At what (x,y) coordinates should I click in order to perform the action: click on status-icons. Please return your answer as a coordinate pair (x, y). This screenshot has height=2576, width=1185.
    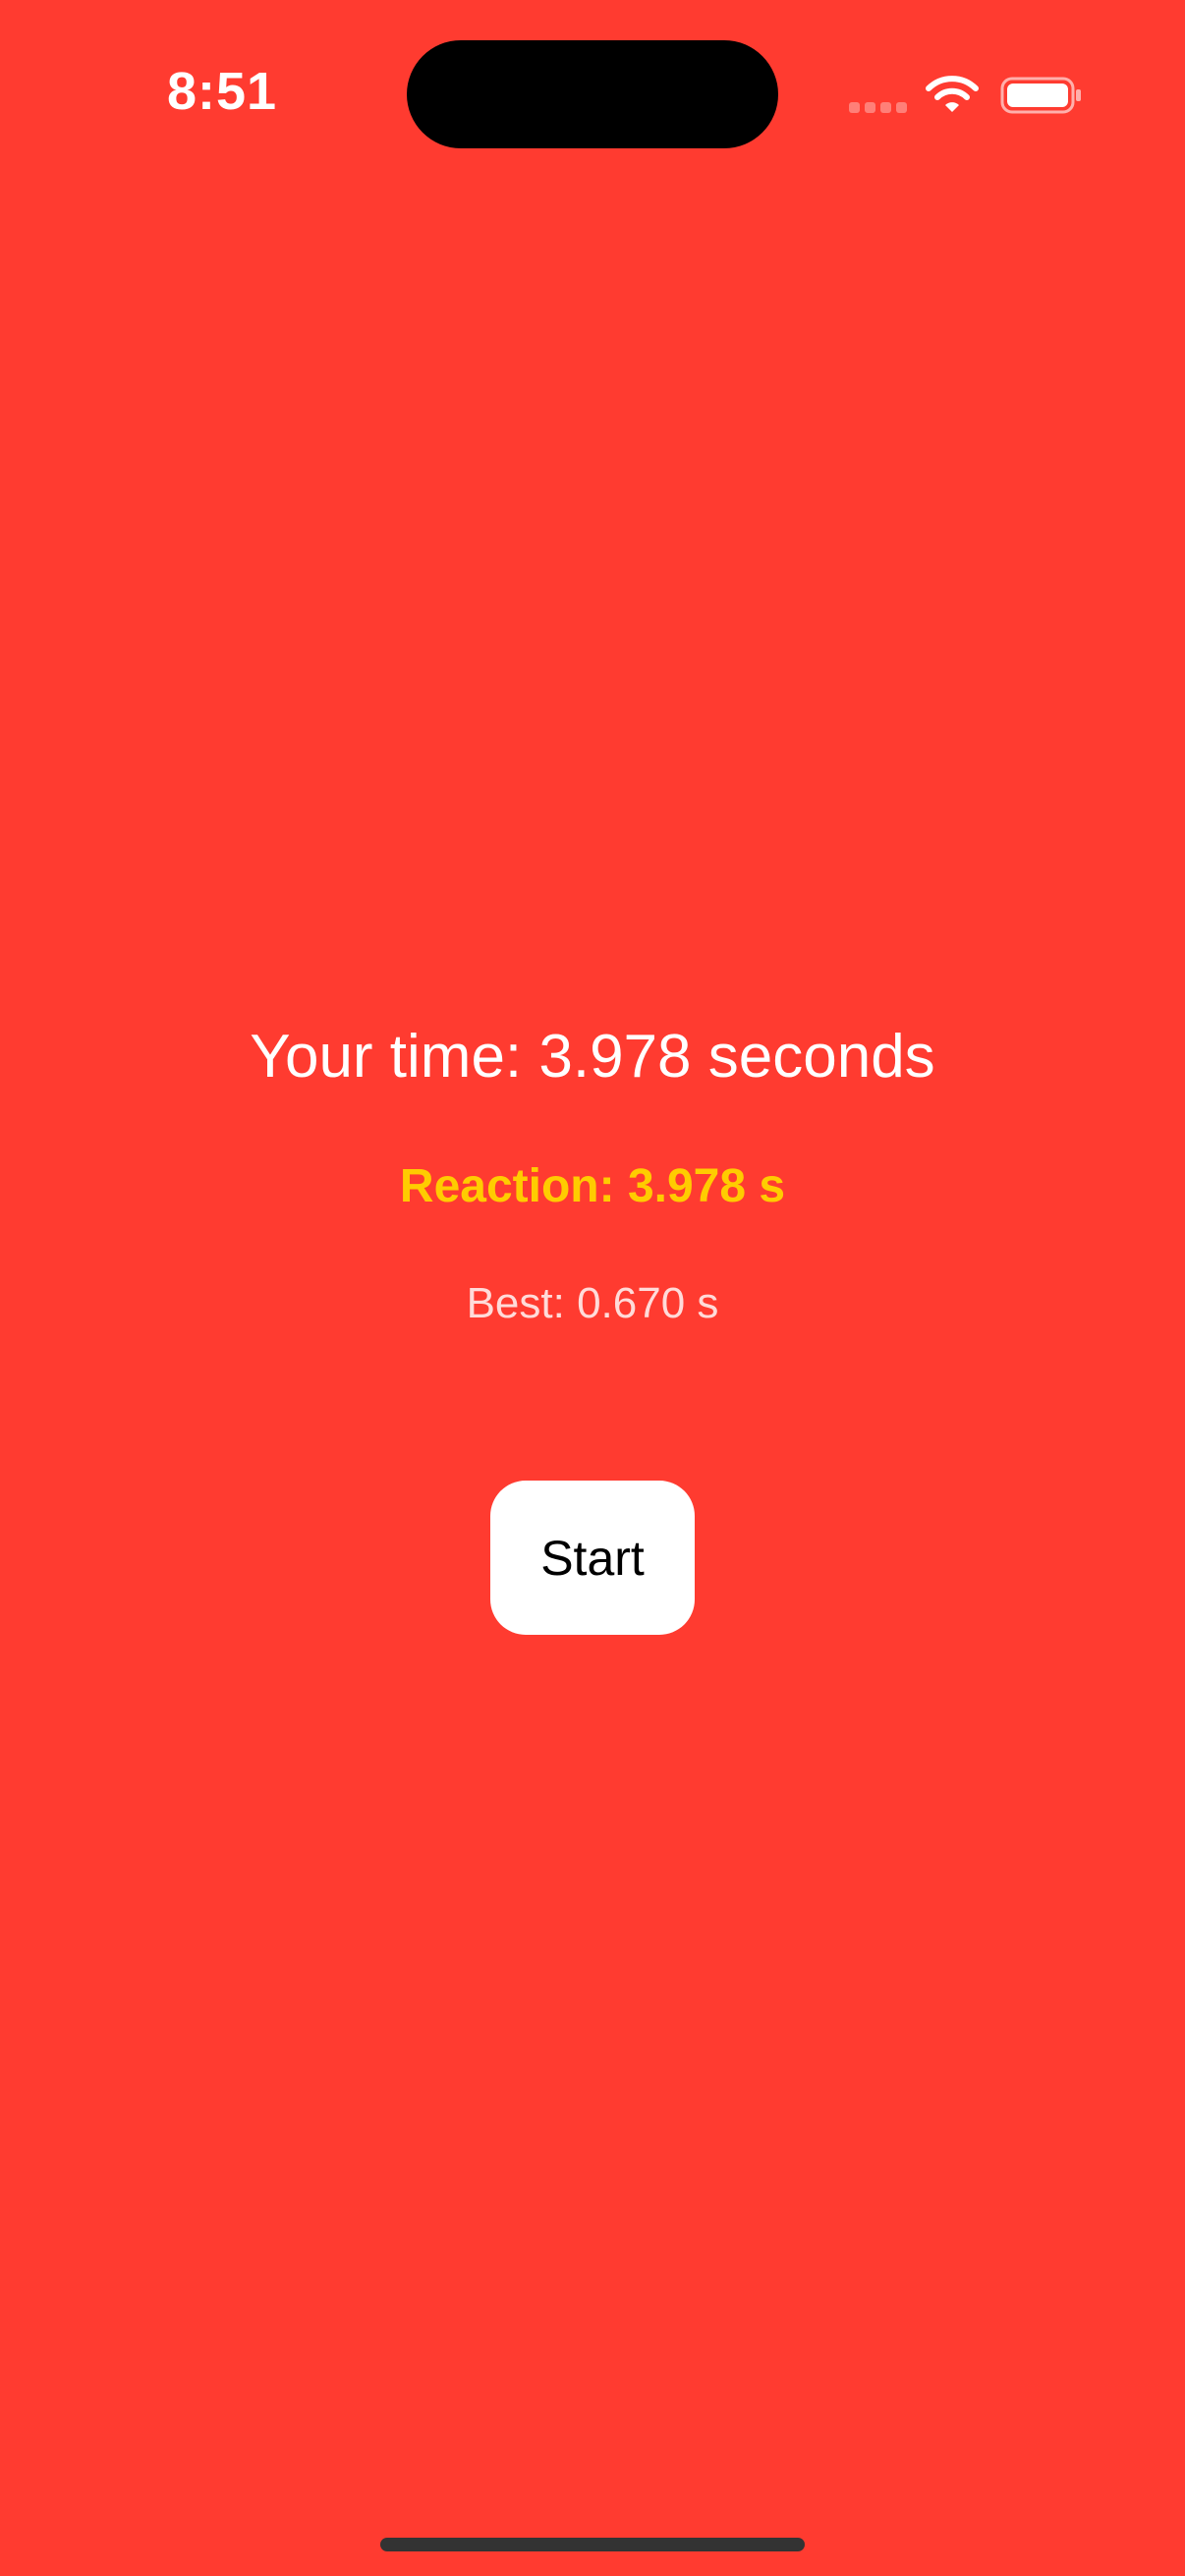
    Looking at the image, I should click on (967, 94).